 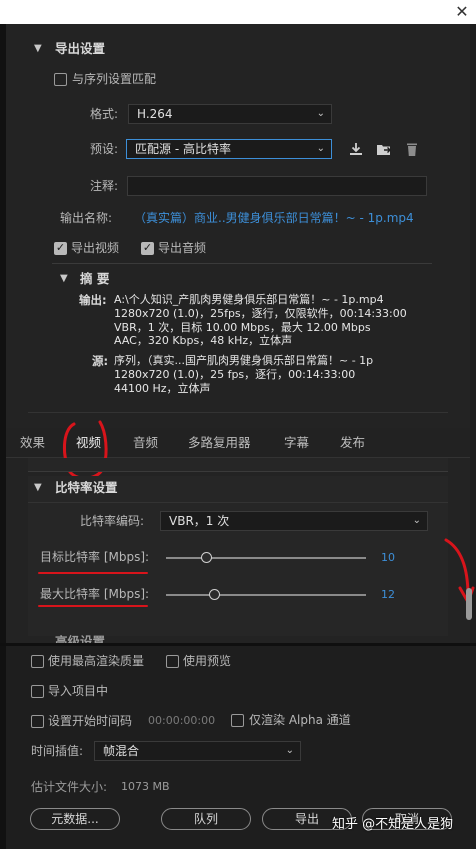 I want to click on summary-output-line: VBR，1 次，目标 10.00 Mbps，最大 12.00 Mbps, so click(x=242, y=327).